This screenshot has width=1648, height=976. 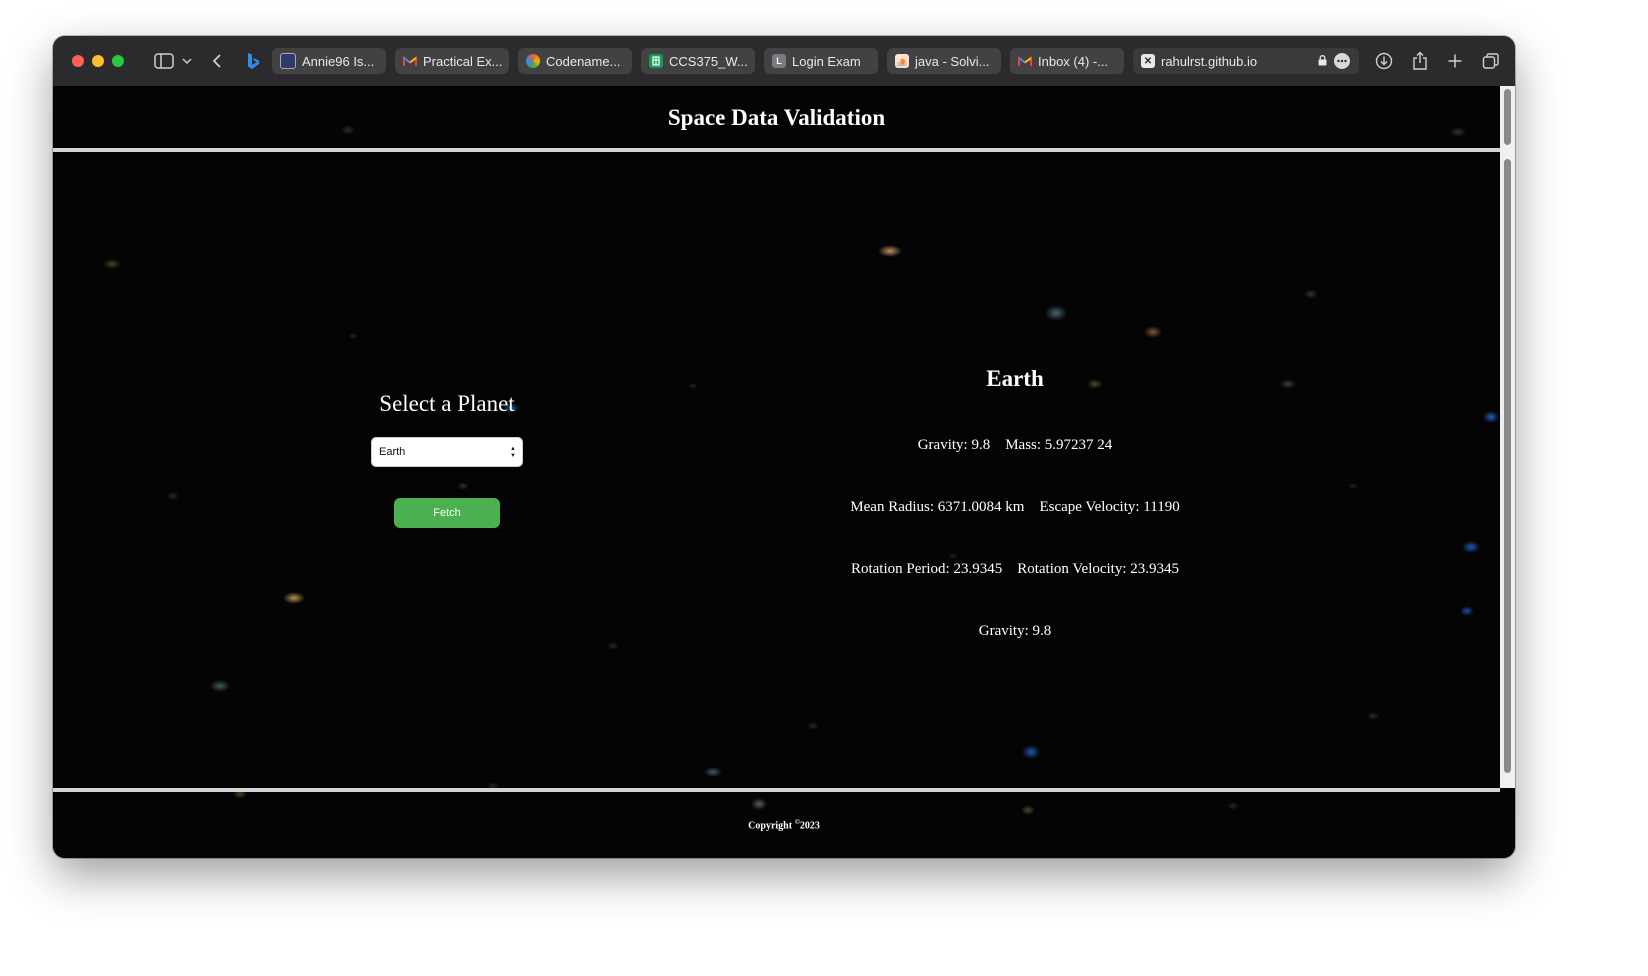 I want to click on tab-label: Login Exam, so click(x=826, y=61).